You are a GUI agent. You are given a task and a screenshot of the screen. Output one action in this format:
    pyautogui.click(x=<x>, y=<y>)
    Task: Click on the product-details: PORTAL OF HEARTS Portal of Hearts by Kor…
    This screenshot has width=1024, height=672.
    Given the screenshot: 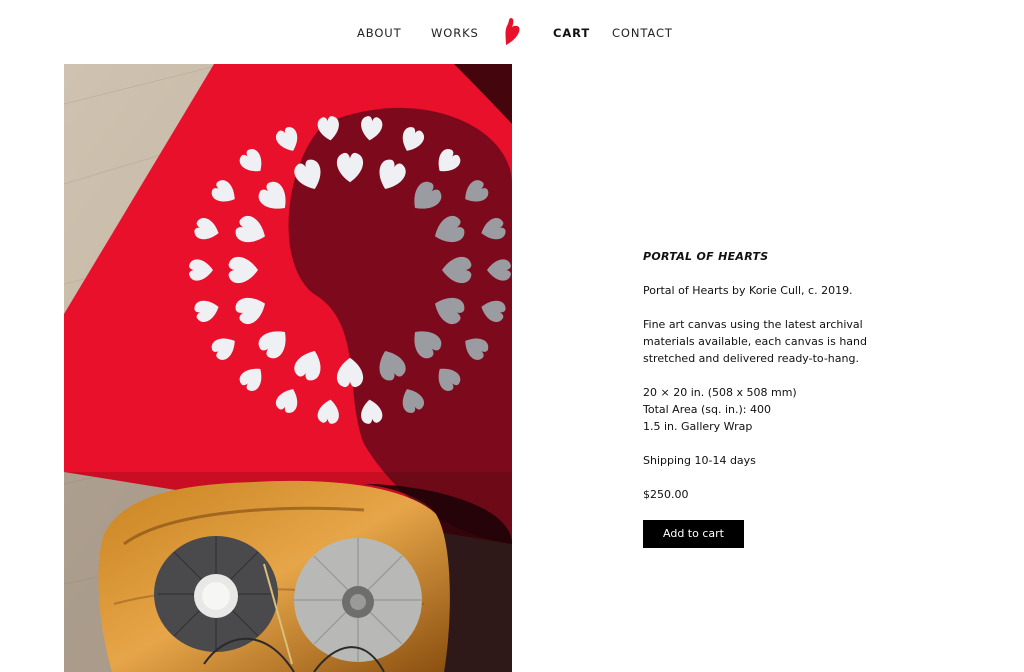 What is the action you would take?
    pyautogui.click(x=763, y=398)
    